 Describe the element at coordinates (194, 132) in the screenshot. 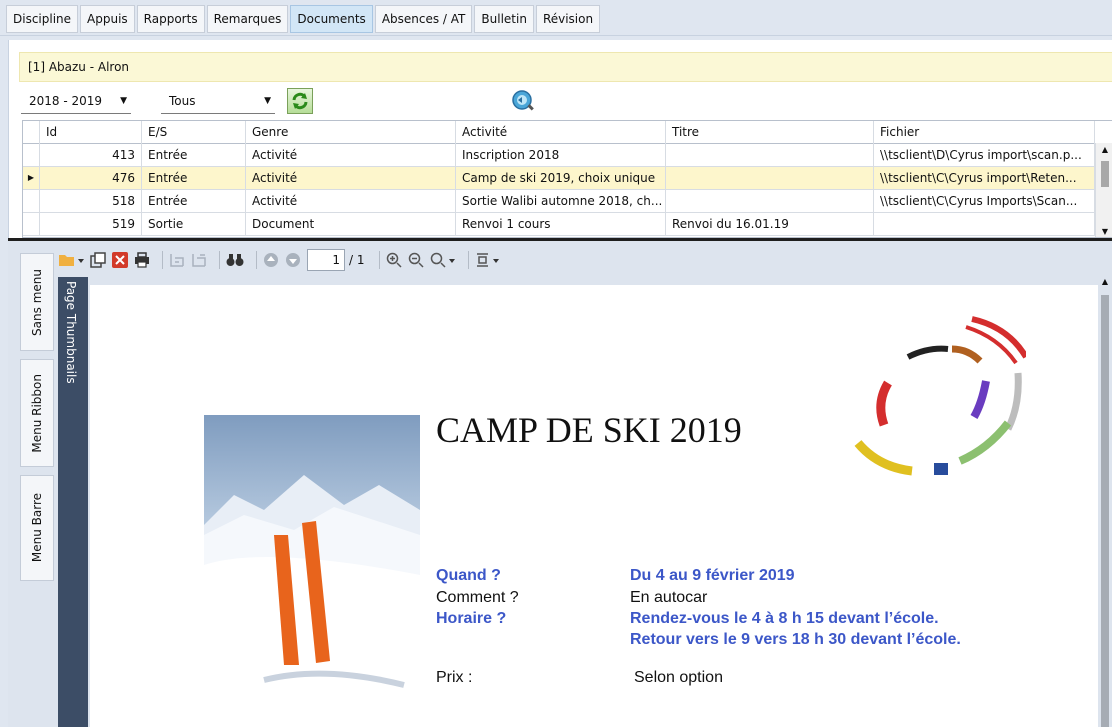

I see `col-header-es: E/S` at that location.